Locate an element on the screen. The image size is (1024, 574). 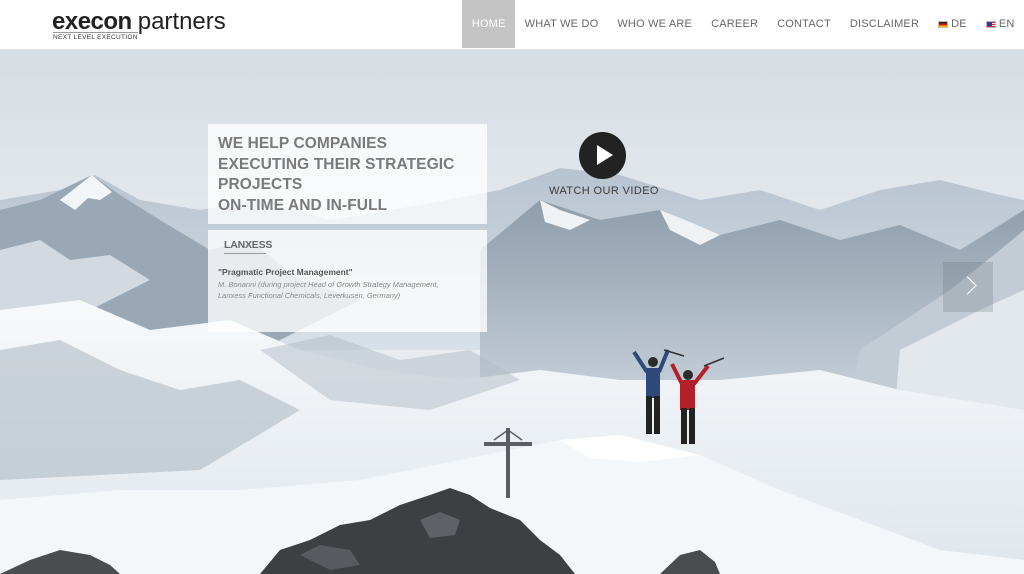
language-en-link: EN is located at coordinates (1000, 24).